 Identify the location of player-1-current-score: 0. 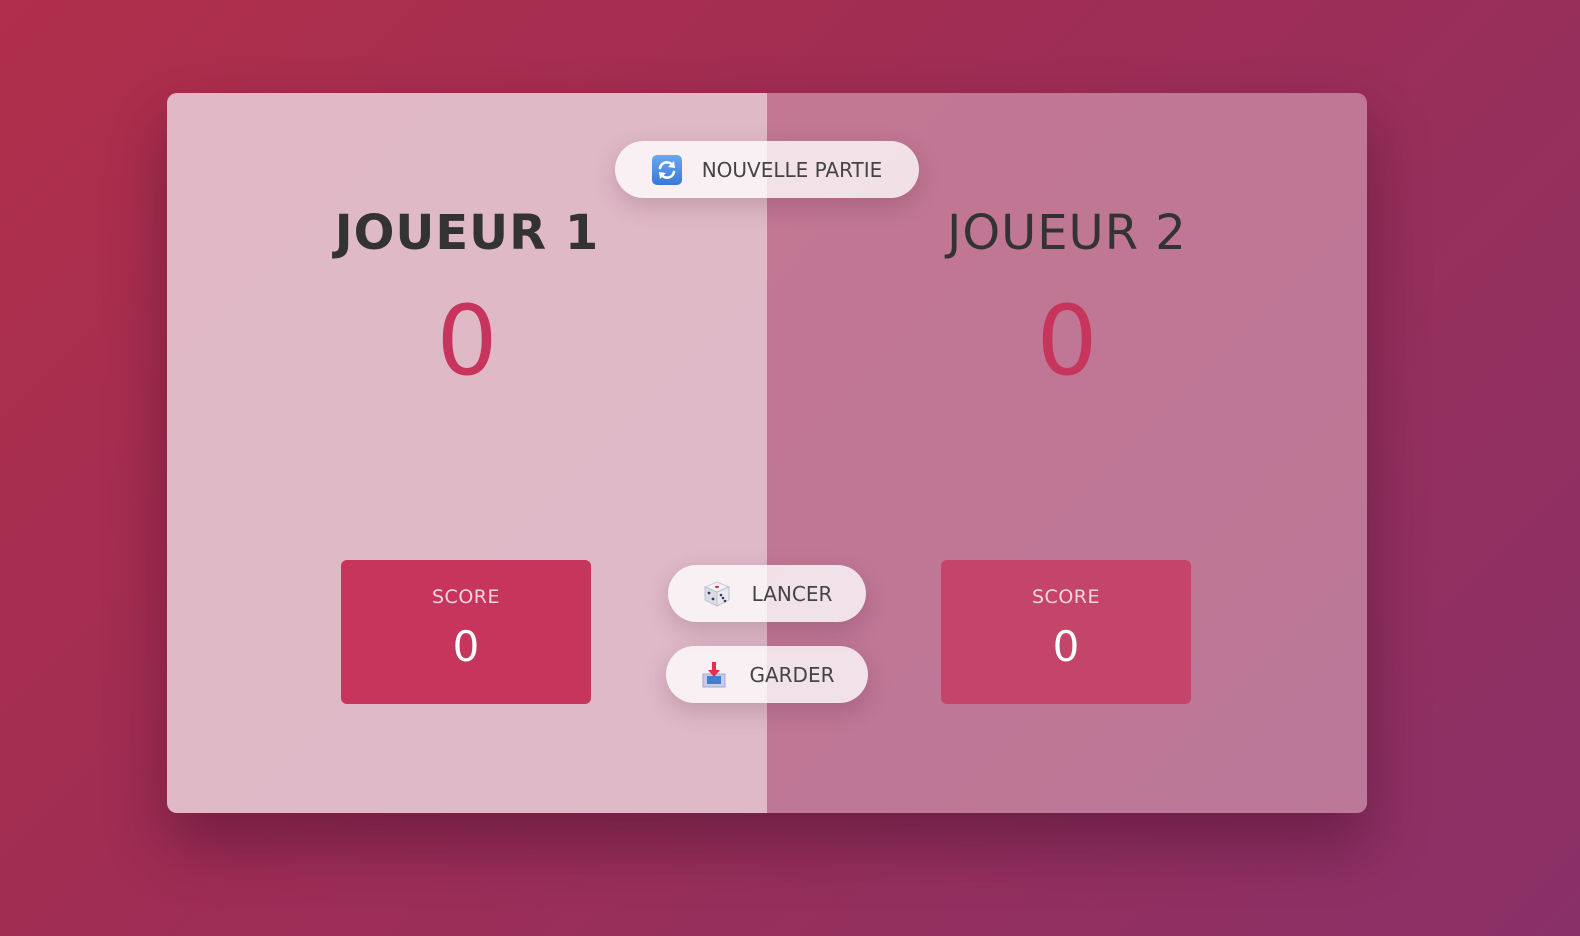
(466, 646).